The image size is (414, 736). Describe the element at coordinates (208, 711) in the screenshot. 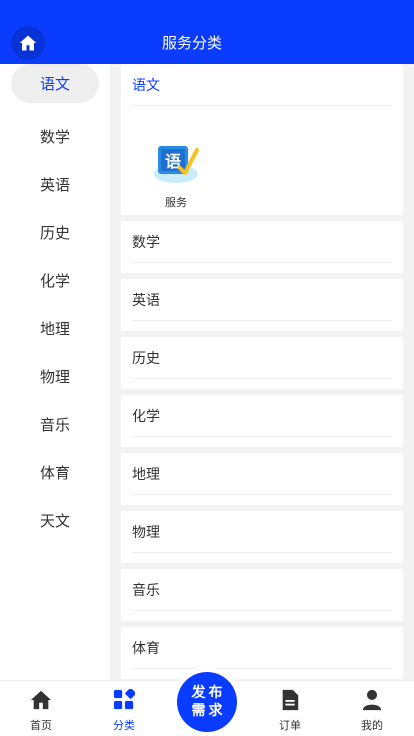

I see `publish-label-line2: 需求` at that location.